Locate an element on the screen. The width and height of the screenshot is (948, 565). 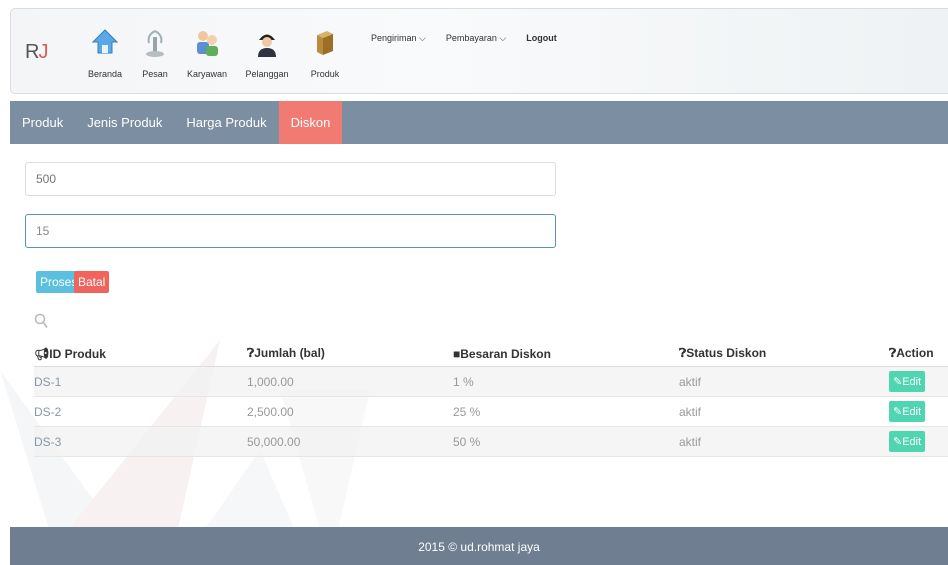
cell-id-produk: DS-2 is located at coordinates (48, 411).